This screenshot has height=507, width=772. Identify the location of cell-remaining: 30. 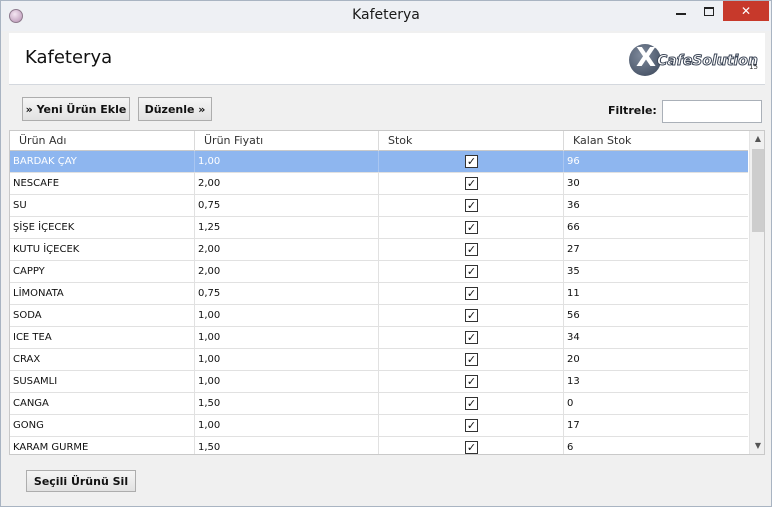
(656, 183).